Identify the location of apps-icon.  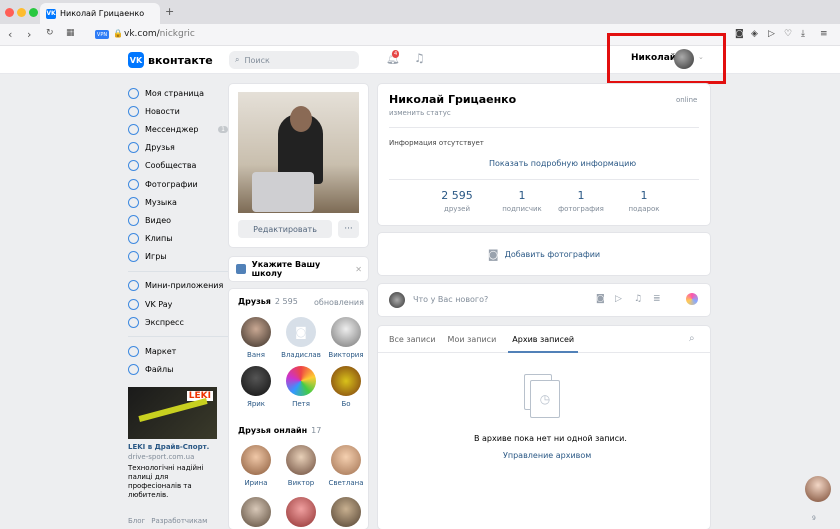
(133, 286).